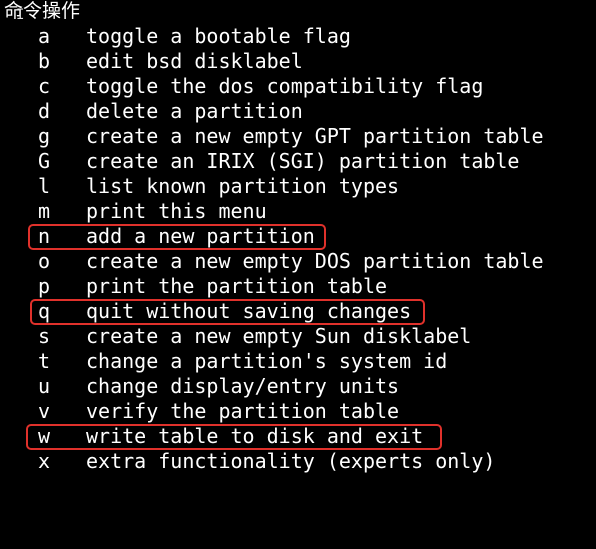 Image resolution: width=596 pixels, height=549 pixels. I want to click on command-description: delete a partition, so click(194, 111).